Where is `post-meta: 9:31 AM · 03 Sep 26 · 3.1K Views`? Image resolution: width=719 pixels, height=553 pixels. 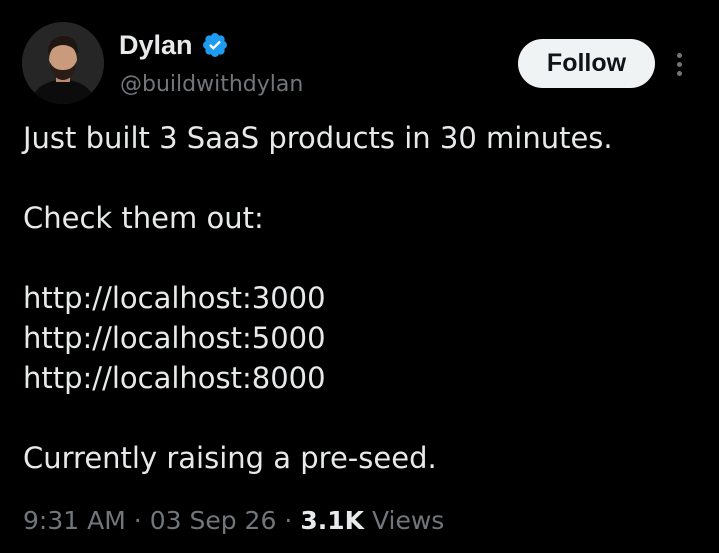
post-meta: 9:31 AM · 03 Sep 26 · 3.1K Views is located at coordinates (233, 520).